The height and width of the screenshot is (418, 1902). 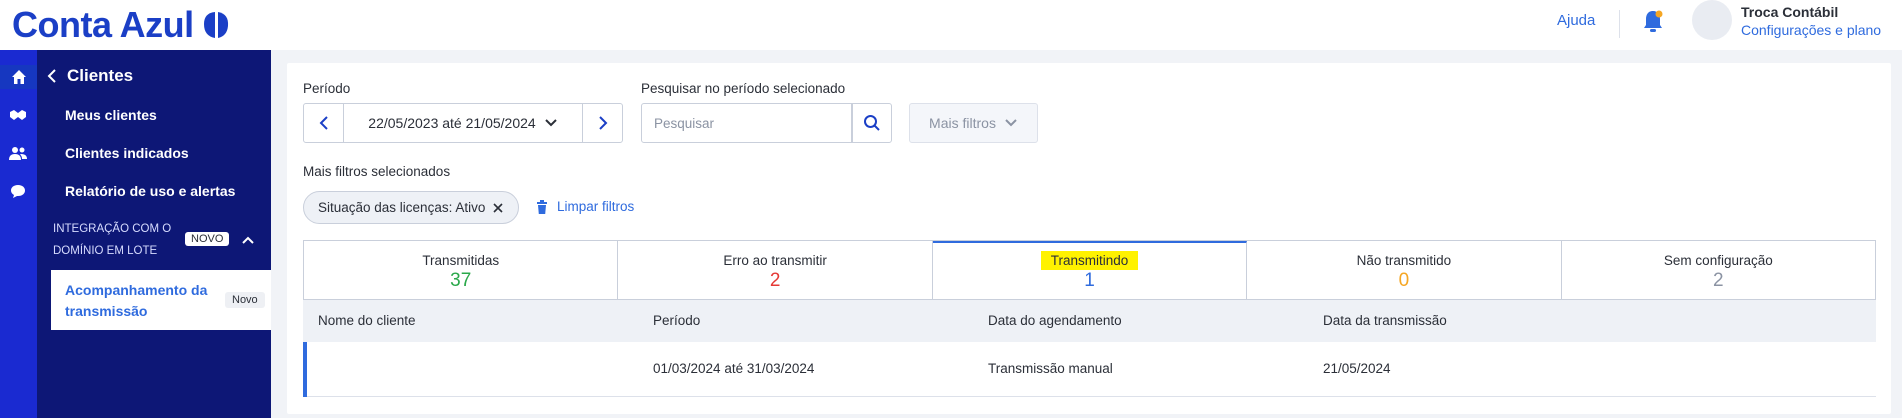 I want to click on bell-icon, so click(x=1653, y=21).